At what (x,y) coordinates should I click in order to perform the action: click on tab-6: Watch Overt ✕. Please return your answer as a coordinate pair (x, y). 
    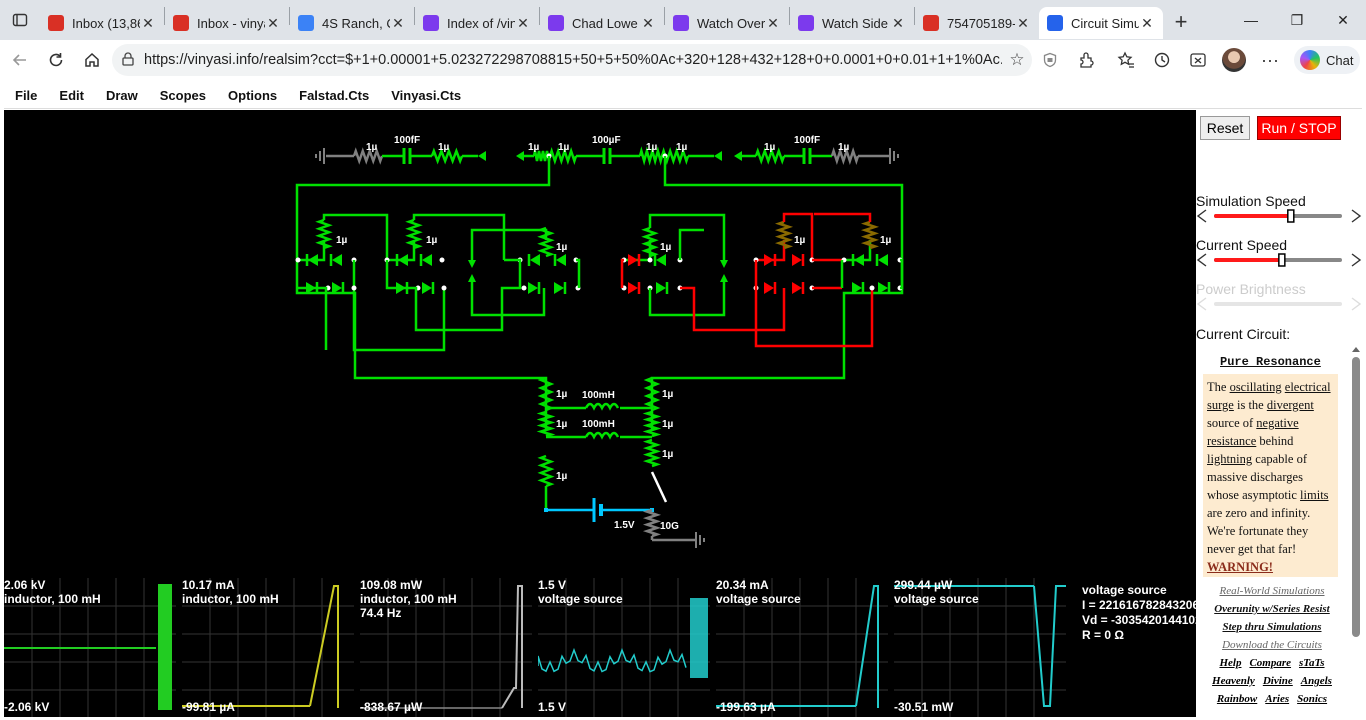
    Looking at the image, I should click on (727, 23).